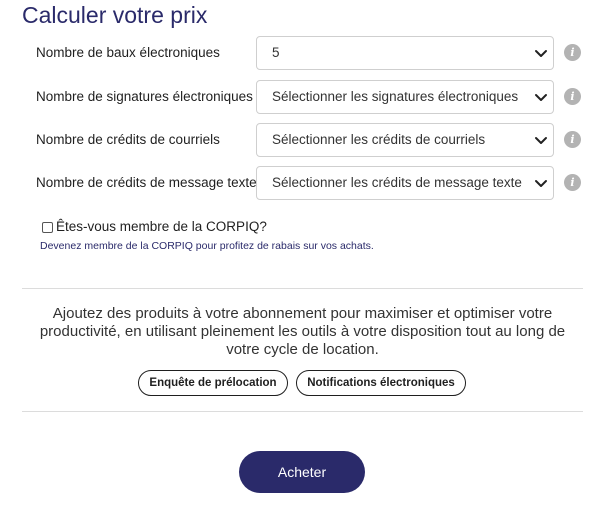  What do you see at coordinates (144, 96) in the screenshot?
I see `field-label-signatures: Nombre de signatures électroniques` at bounding box center [144, 96].